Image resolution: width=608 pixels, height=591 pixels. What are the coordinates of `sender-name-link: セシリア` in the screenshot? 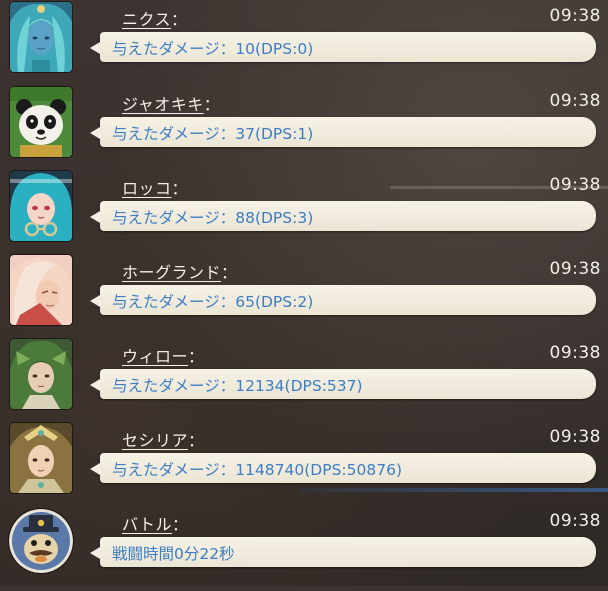 It's located at (155, 440).